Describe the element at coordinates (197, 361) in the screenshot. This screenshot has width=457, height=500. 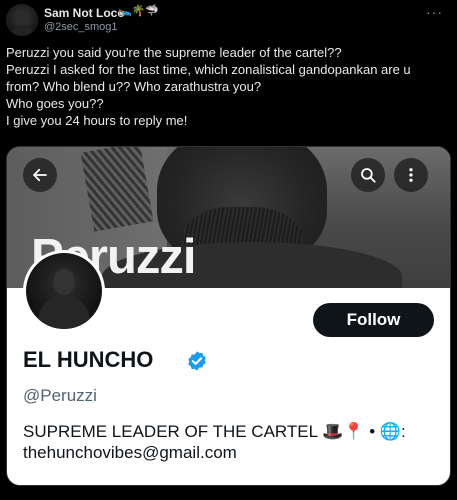
I see `verified-badge-icon` at that location.